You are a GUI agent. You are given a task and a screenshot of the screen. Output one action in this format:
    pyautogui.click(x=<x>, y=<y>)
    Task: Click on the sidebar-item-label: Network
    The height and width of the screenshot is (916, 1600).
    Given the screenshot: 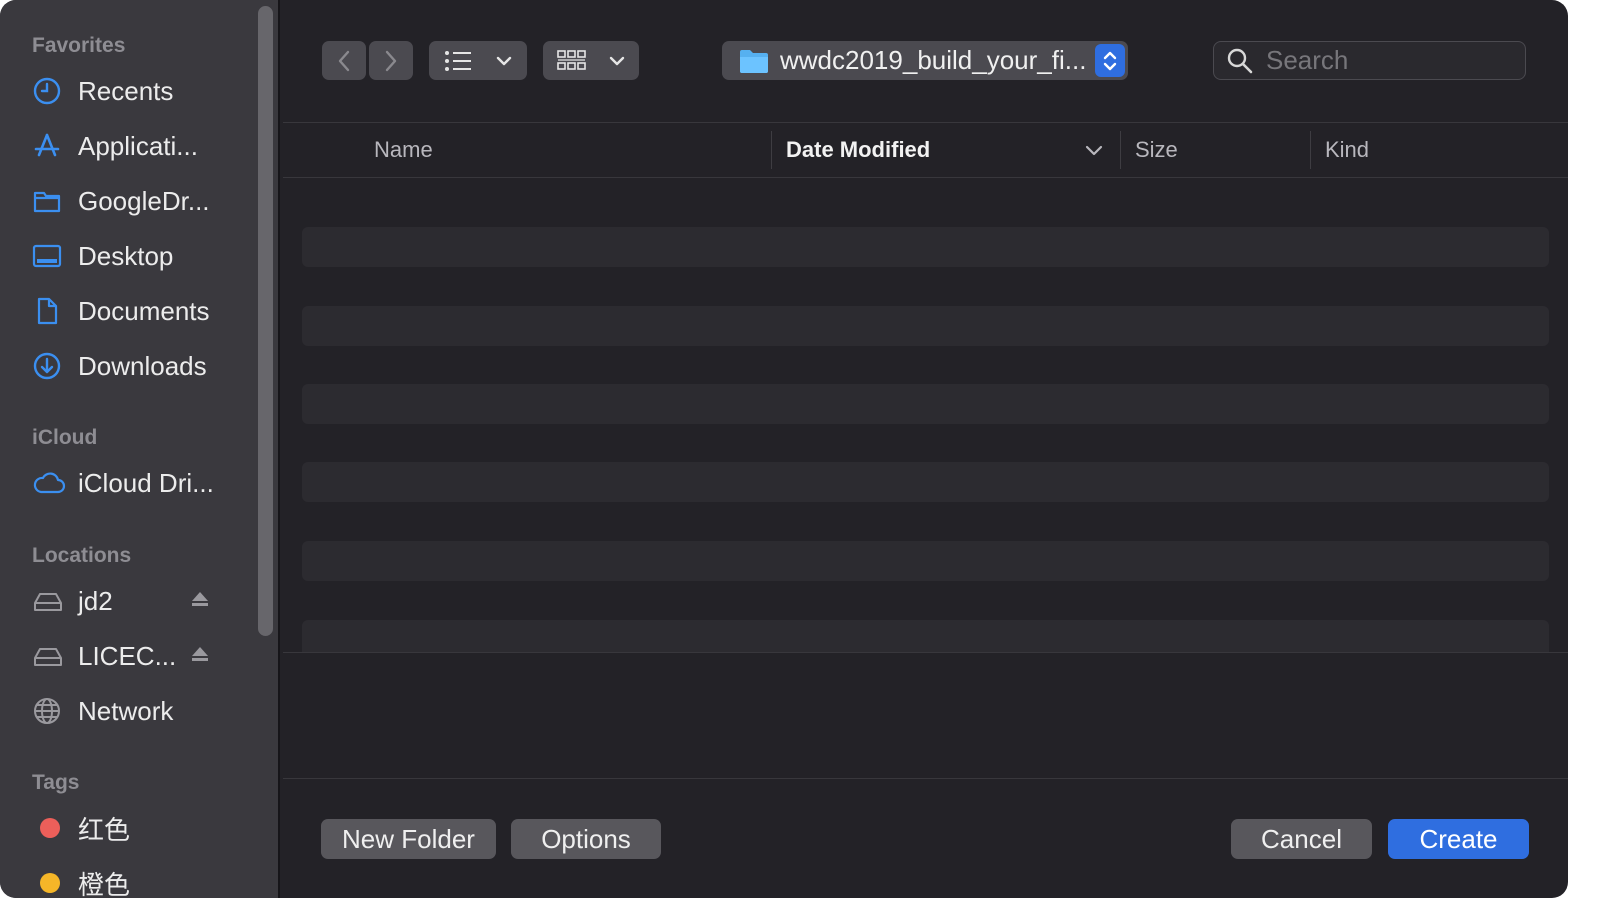 What is the action you would take?
    pyautogui.click(x=126, y=710)
    